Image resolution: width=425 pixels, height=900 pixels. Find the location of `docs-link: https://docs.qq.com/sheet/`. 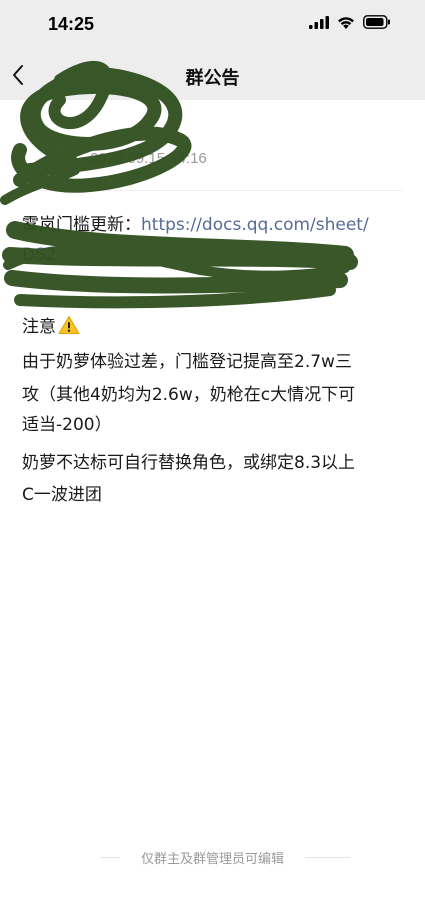

docs-link: https://docs.qq.com/sheet/ is located at coordinates (255, 225).